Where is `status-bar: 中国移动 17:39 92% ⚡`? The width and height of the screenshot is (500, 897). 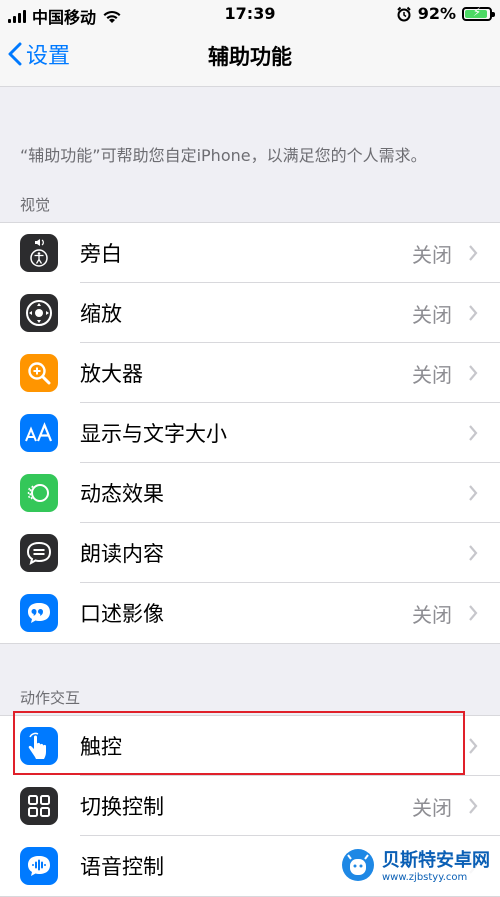
status-bar: 中国移动 17:39 92% ⚡ is located at coordinates (250, 14).